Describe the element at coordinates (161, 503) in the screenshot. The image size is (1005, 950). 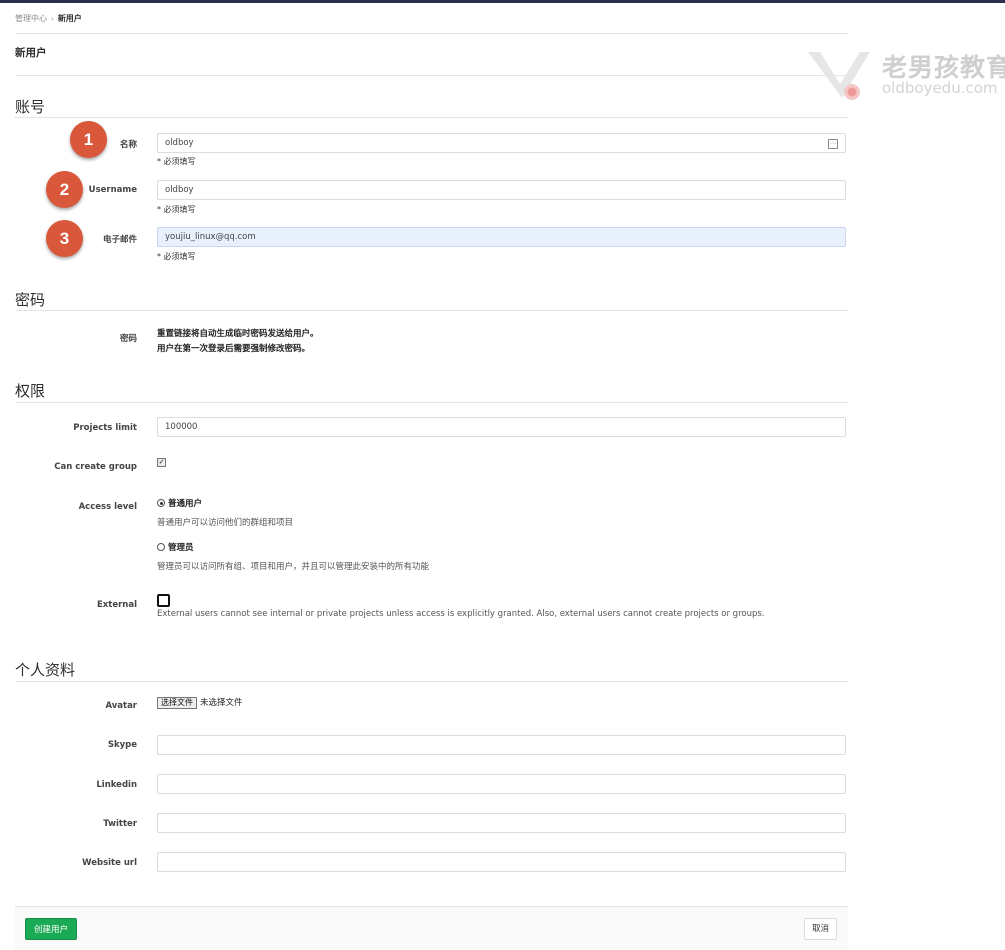
I see `radio-selected-icon` at that location.